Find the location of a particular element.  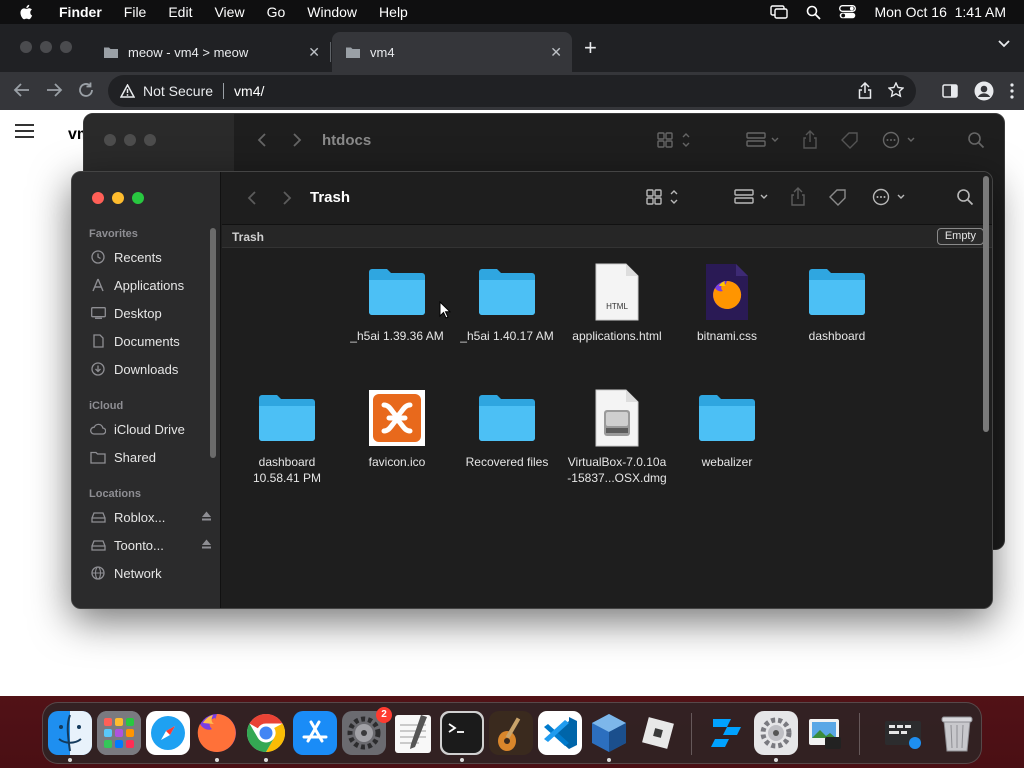

menu-edit: Edit is located at coordinates (180, 12).